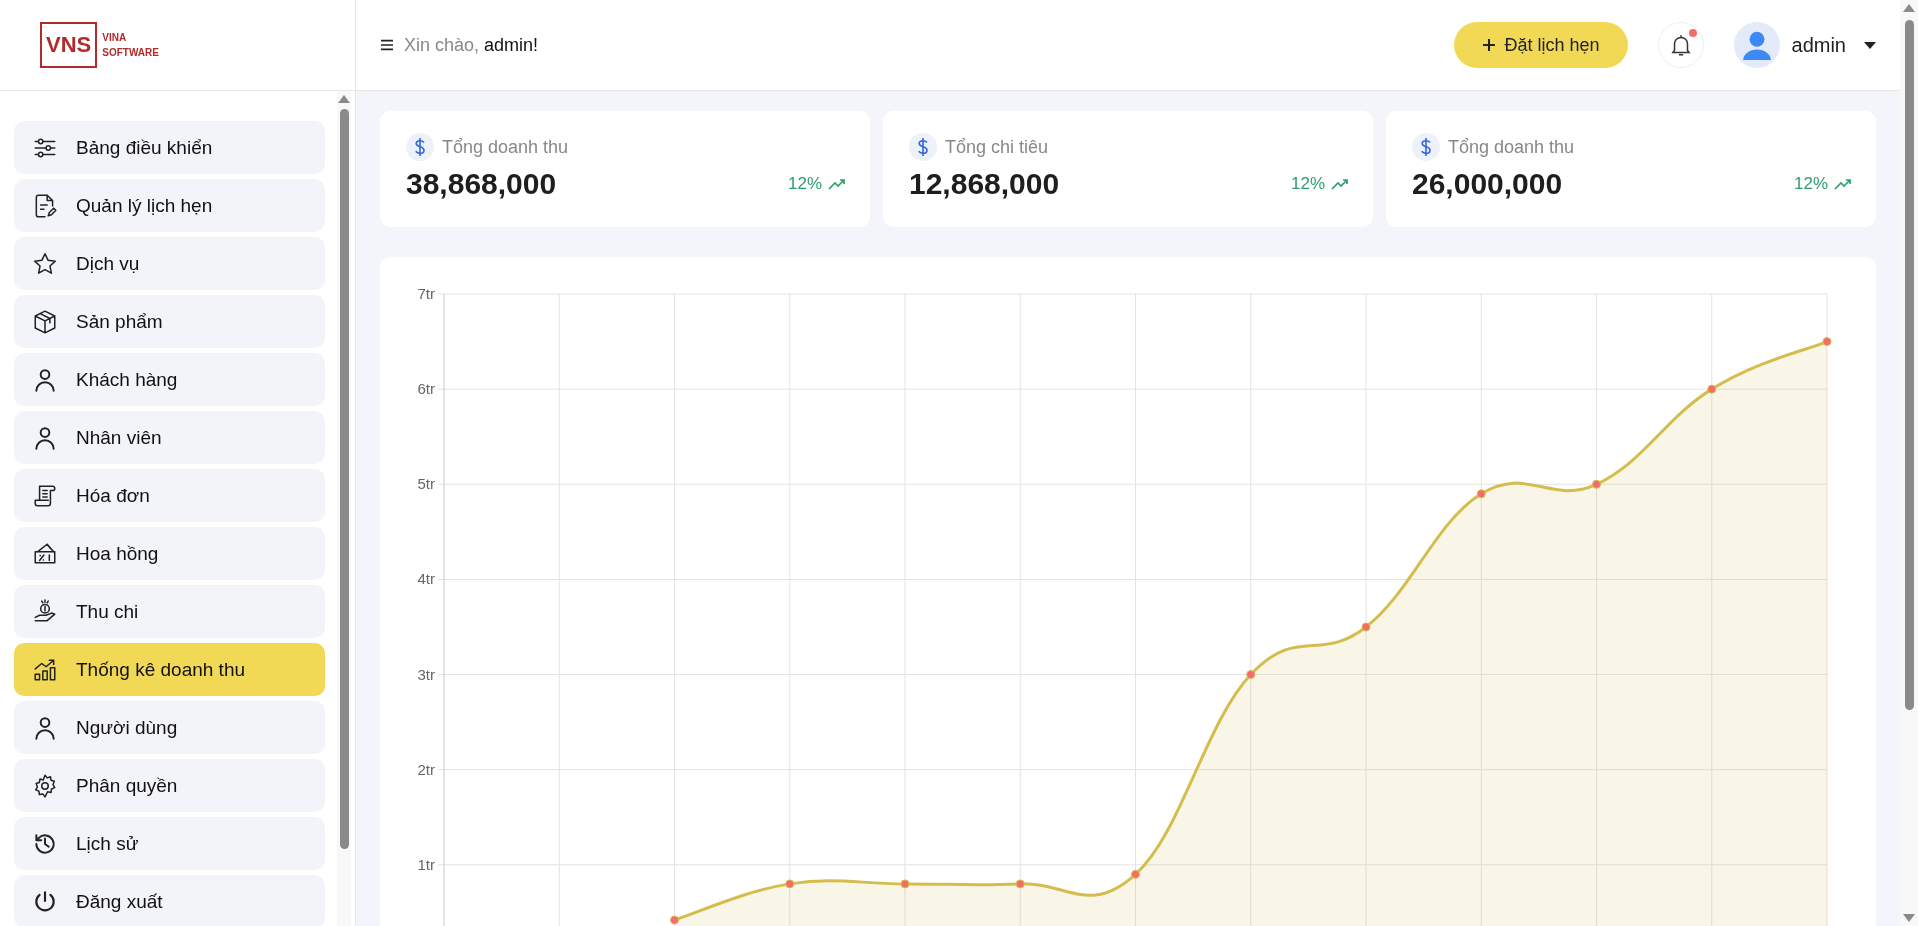 The image size is (1918, 926). What do you see at coordinates (169, 495) in the screenshot?
I see `sidebar-item: Hóa đơn` at bounding box center [169, 495].